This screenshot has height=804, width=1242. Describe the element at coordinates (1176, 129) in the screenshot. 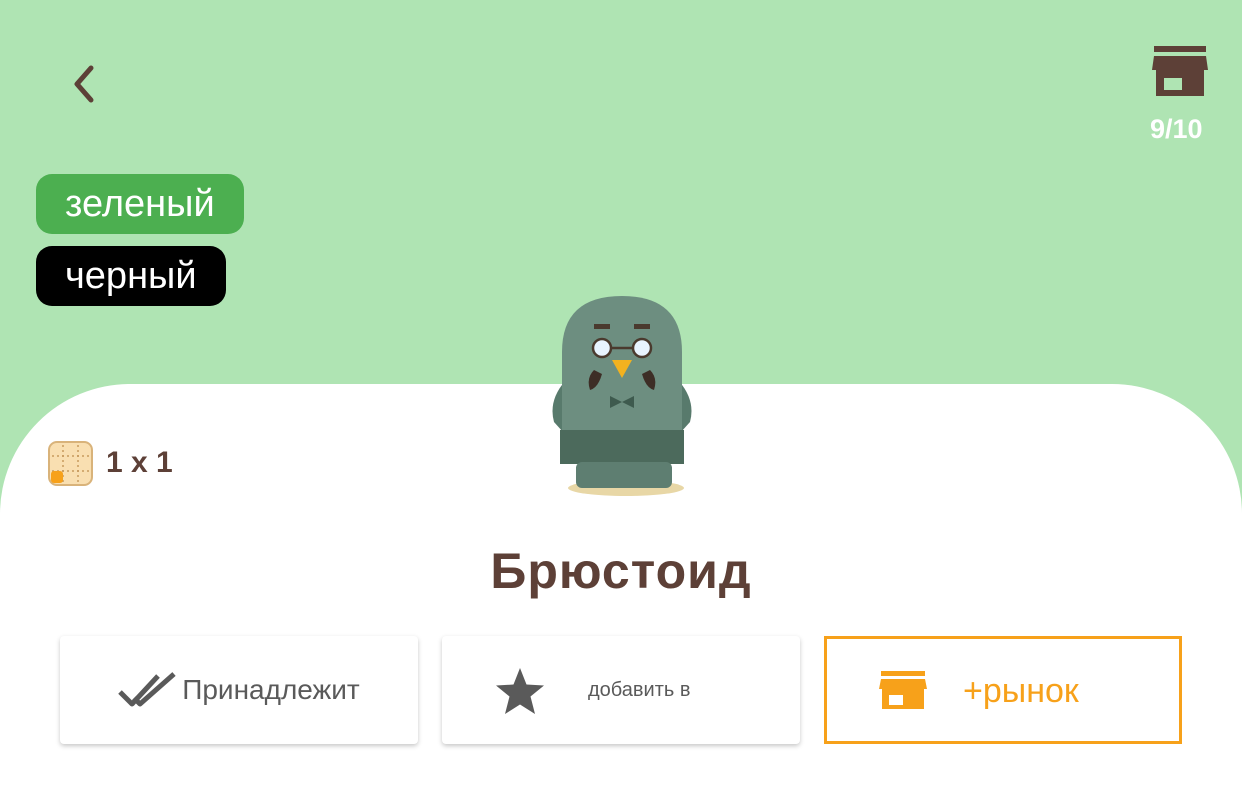

I see `store-count: 9/10` at that location.